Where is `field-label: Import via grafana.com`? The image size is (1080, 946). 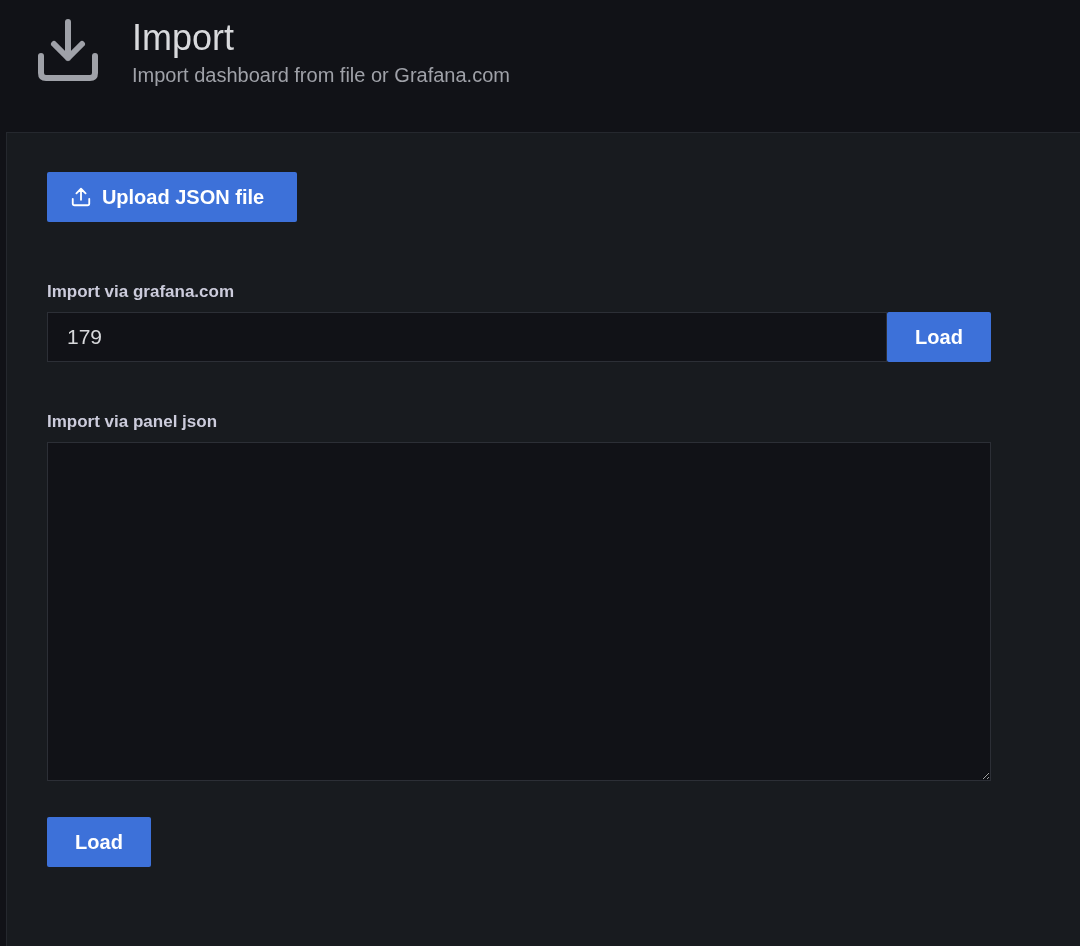
field-label: Import via grafana.com is located at coordinates (141, 292).